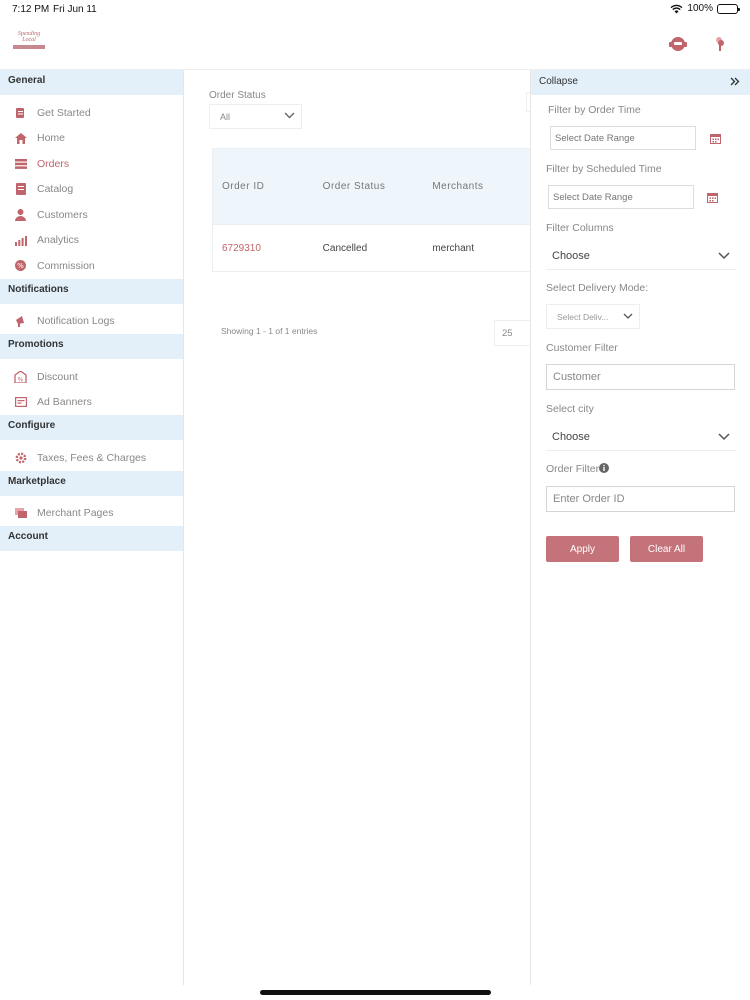  Describe the element at coordinates (640, 82) in the screenshot. I see `collapse-bar: Collapse` at that location.